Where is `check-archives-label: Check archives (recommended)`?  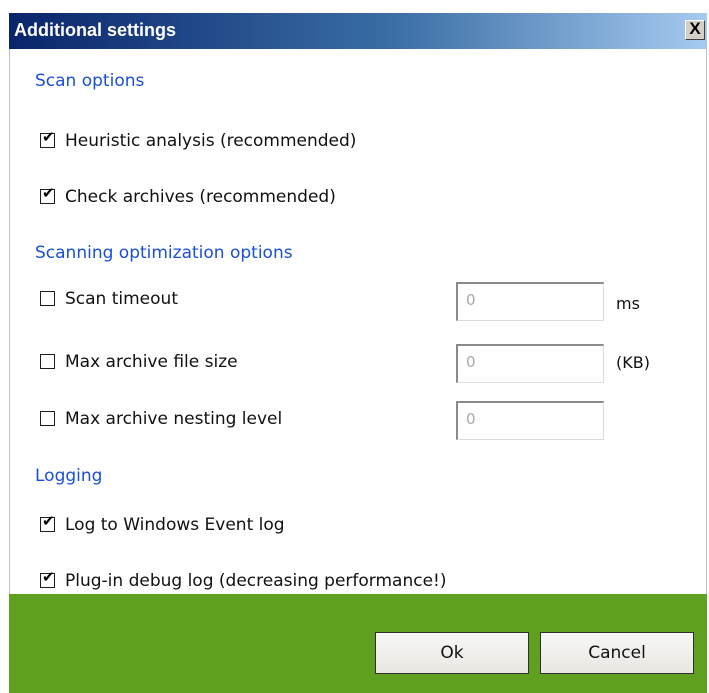 check-archives-label: Check archives (recommended) is located at coordinates (200, 197).